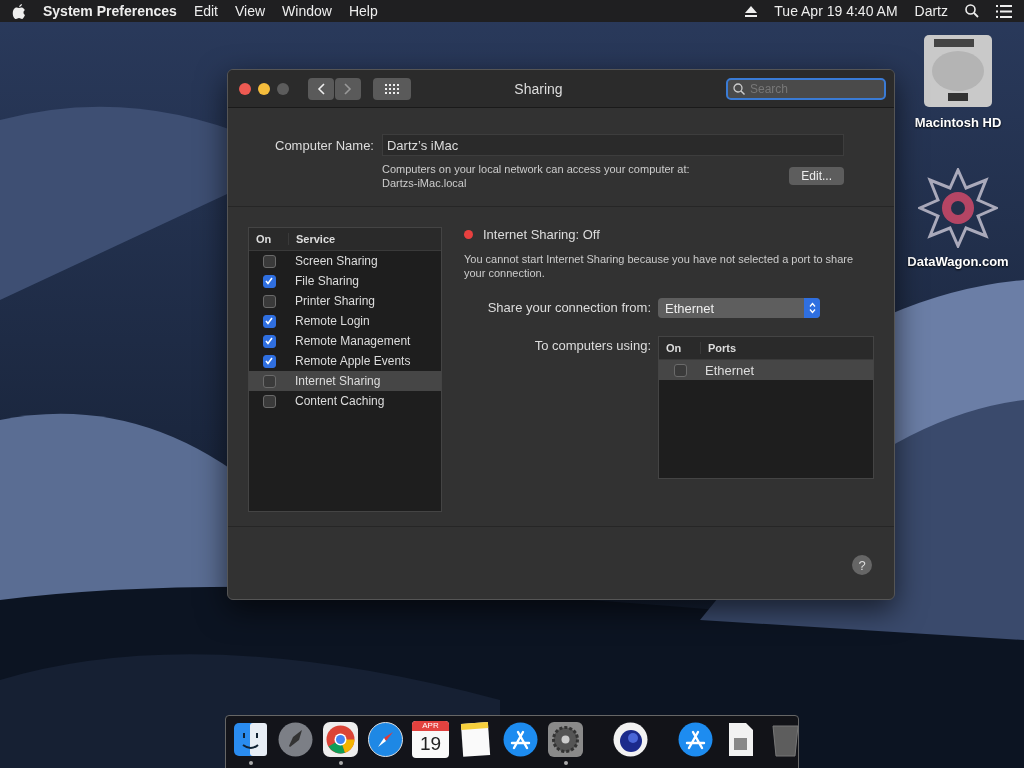 Image resolution: width=1024 pixels, height=768 pixels. I want to click on user-menu: Dartz, so click(931, 11).